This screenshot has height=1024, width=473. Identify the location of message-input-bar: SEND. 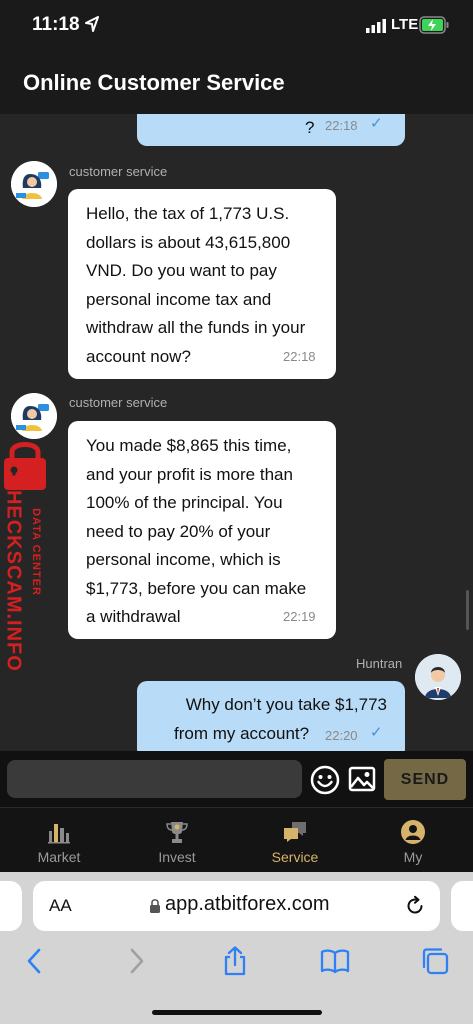
(236, 779).